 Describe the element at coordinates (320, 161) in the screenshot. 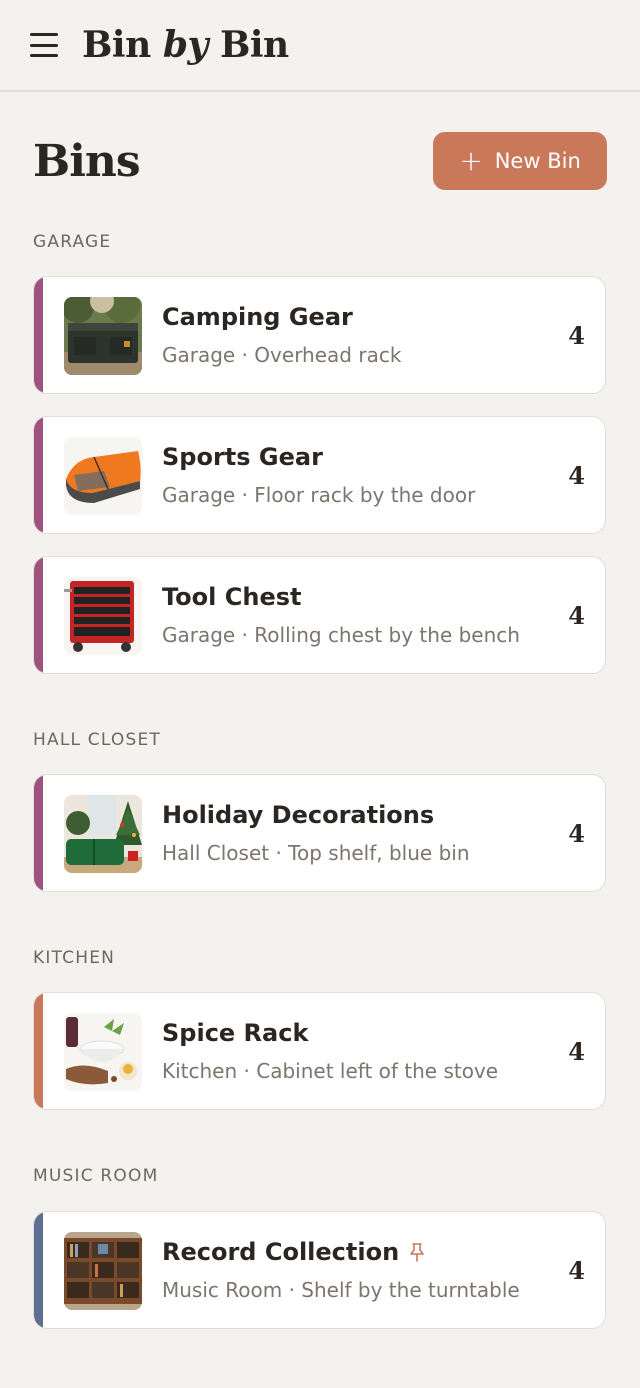

I see `page-header: Bins + New Bin` at that location.